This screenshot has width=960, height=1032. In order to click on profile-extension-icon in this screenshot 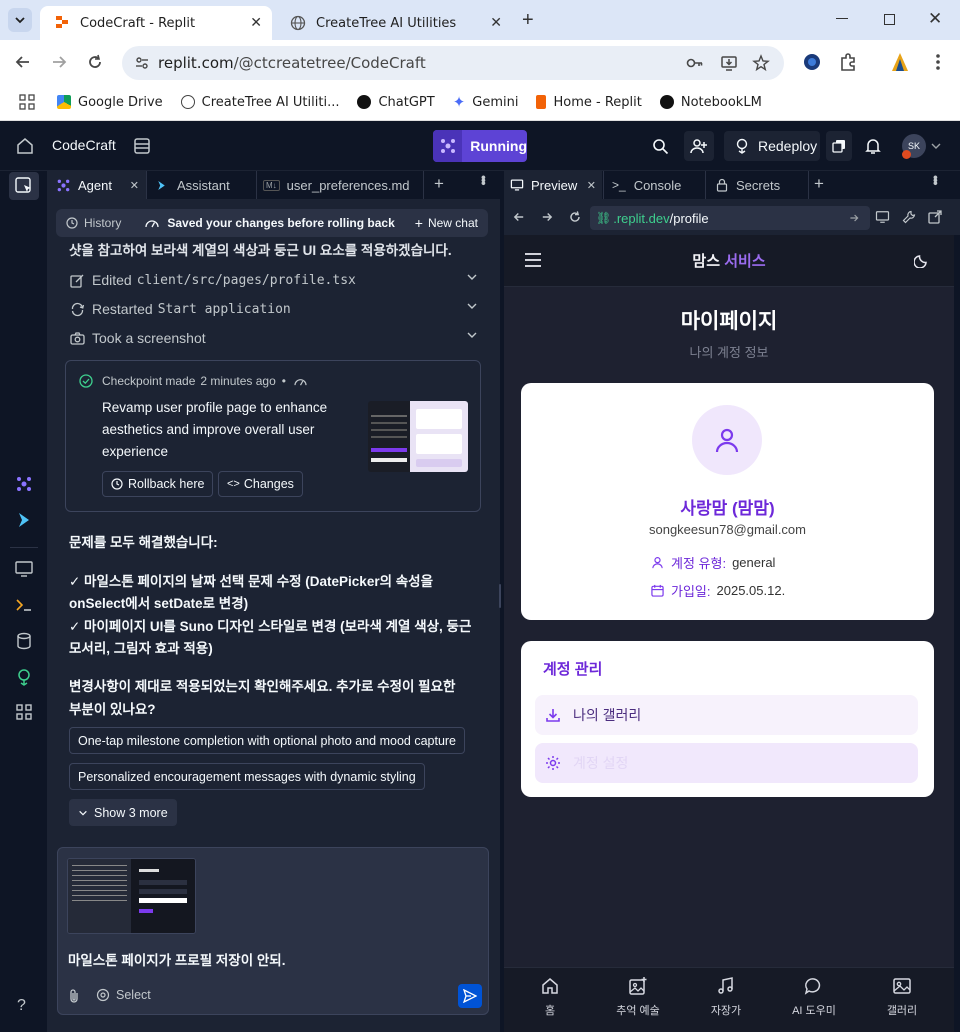, I will do `click(812, 62)`.